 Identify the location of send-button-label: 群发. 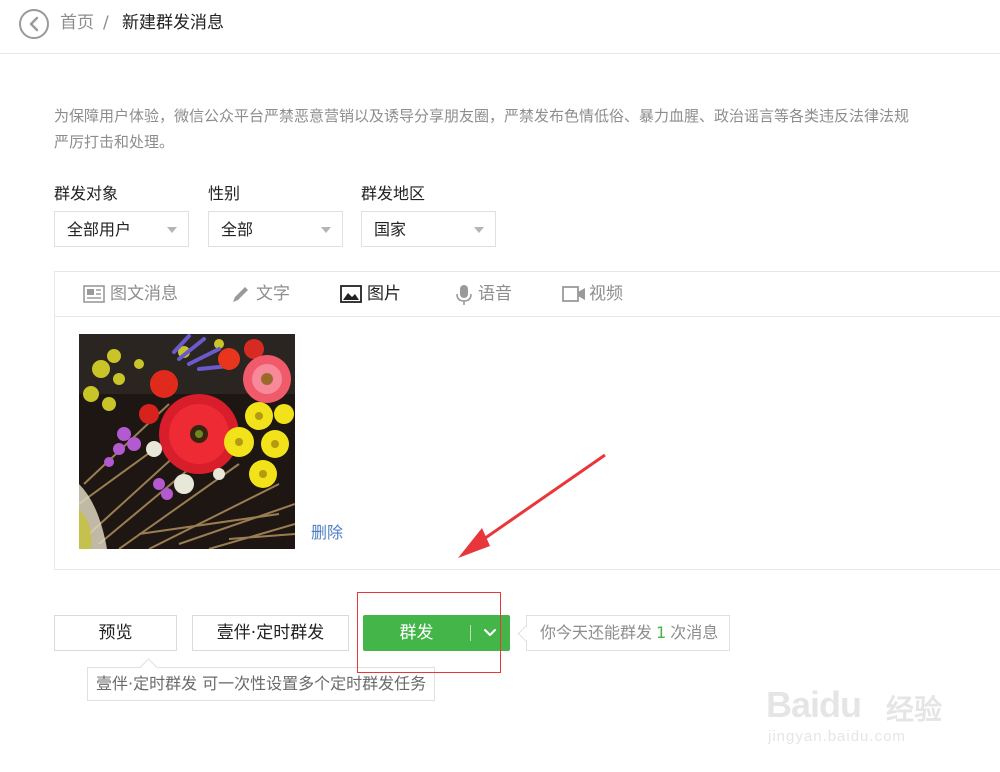
(416, 633).